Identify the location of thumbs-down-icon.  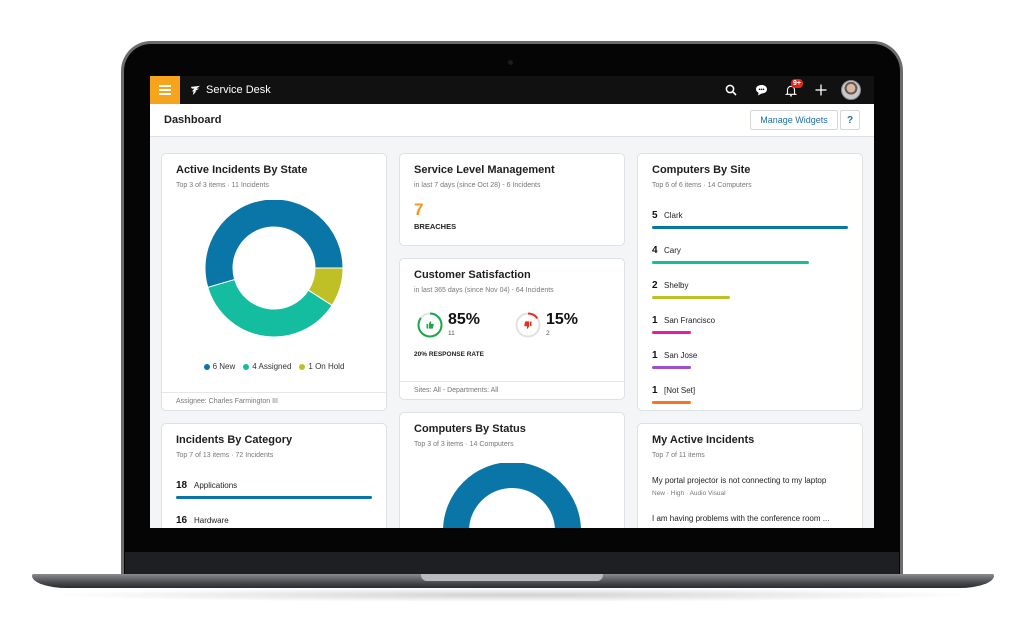
(528, 325).